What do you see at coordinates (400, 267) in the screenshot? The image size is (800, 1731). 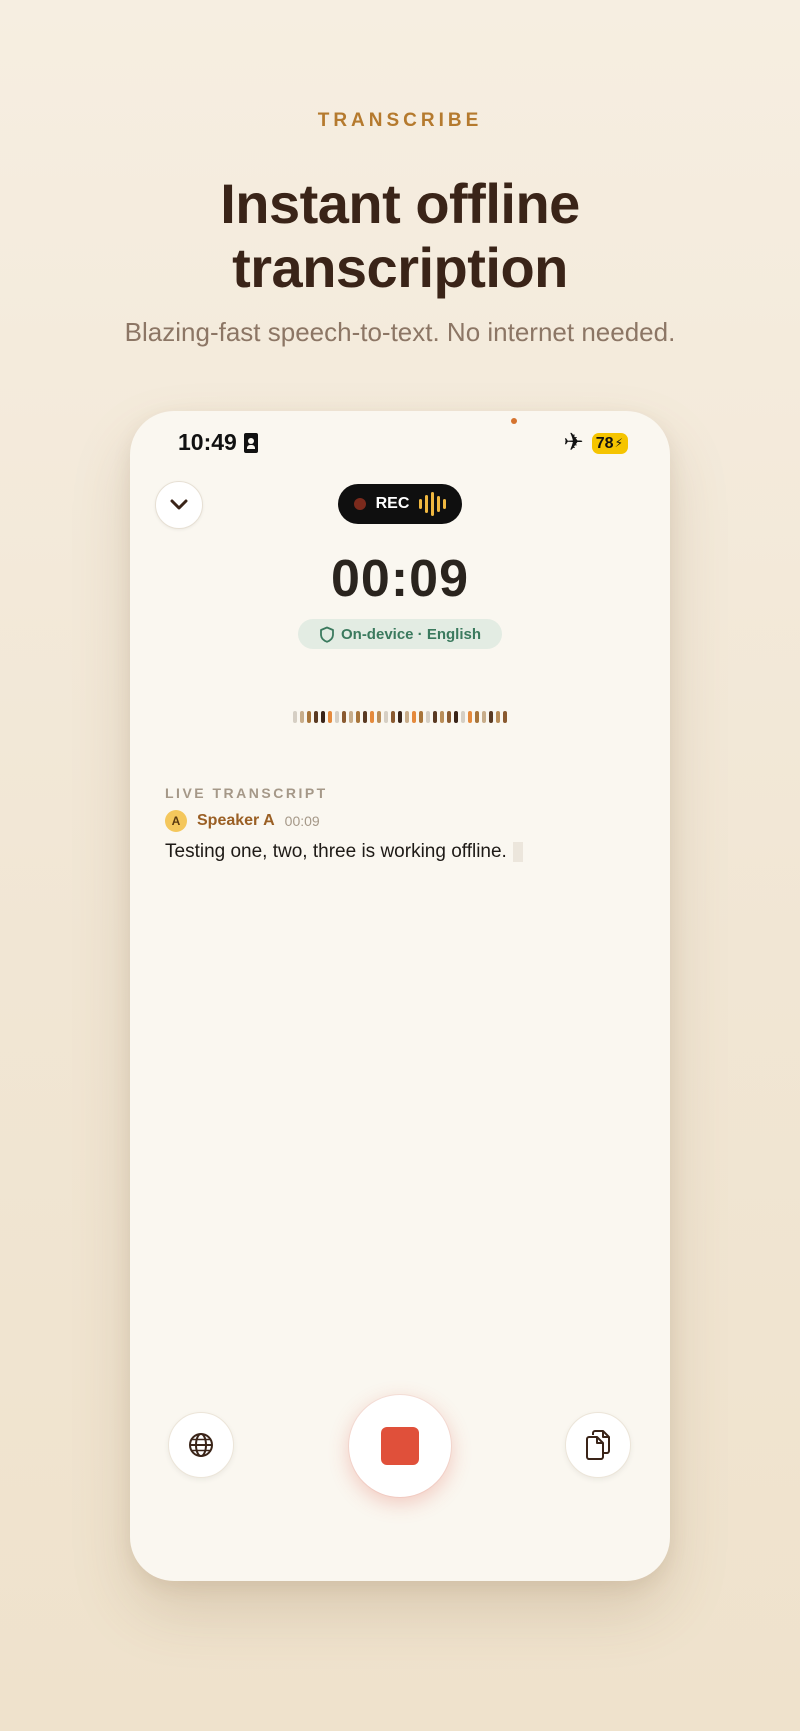 I see `headline-line-2: transcription` at bounding box center [400, 267].